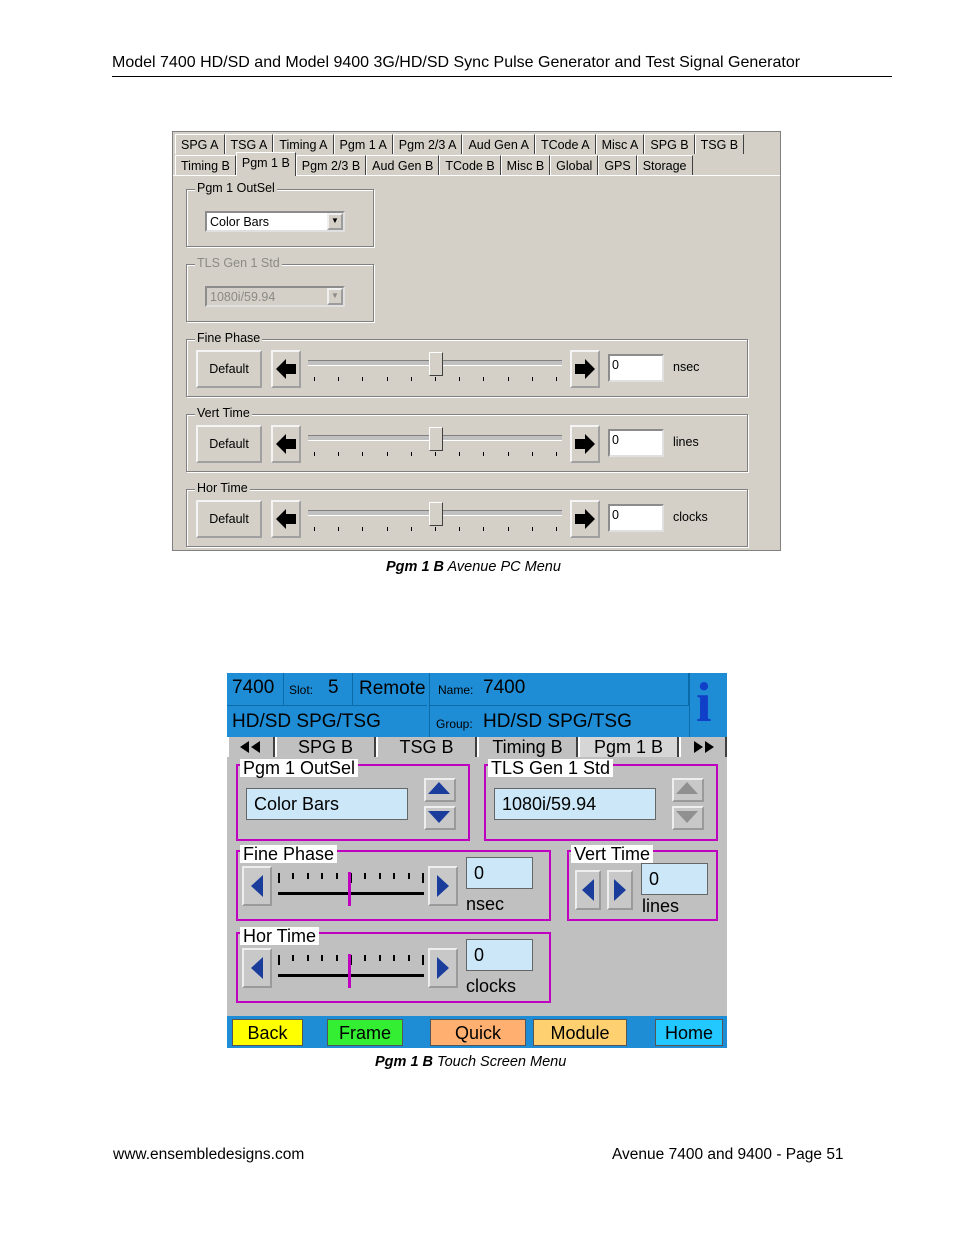 Image resolution: width=954 pixels, height=1235 pixels. What do you see at coordinates (205, 165) in the screenshot?
I see `pc-tab-timing-b: Timing B` at bounding box center [205, 165].